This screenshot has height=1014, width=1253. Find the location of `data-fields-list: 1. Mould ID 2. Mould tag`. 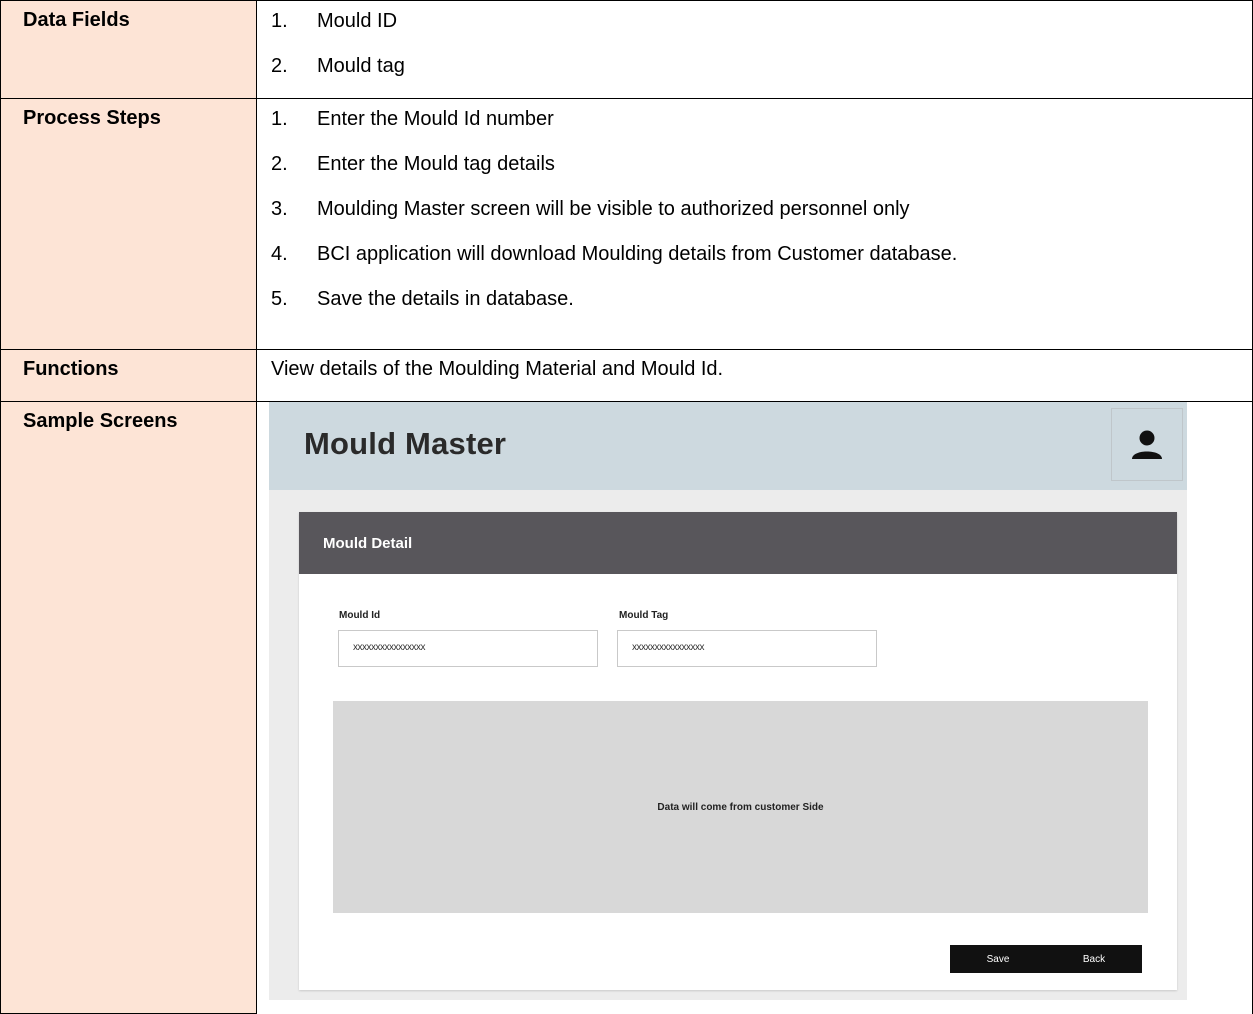

data-fields-list: 1. Mould ID 2. Mould tag is located at coordinates (761, 46).